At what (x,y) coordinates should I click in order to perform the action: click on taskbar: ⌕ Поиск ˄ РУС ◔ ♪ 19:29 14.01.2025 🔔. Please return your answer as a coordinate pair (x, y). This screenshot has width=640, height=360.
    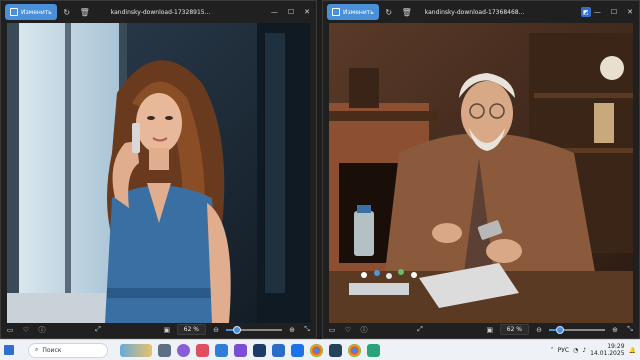
    Looking at the image, I should click on (320, 349).